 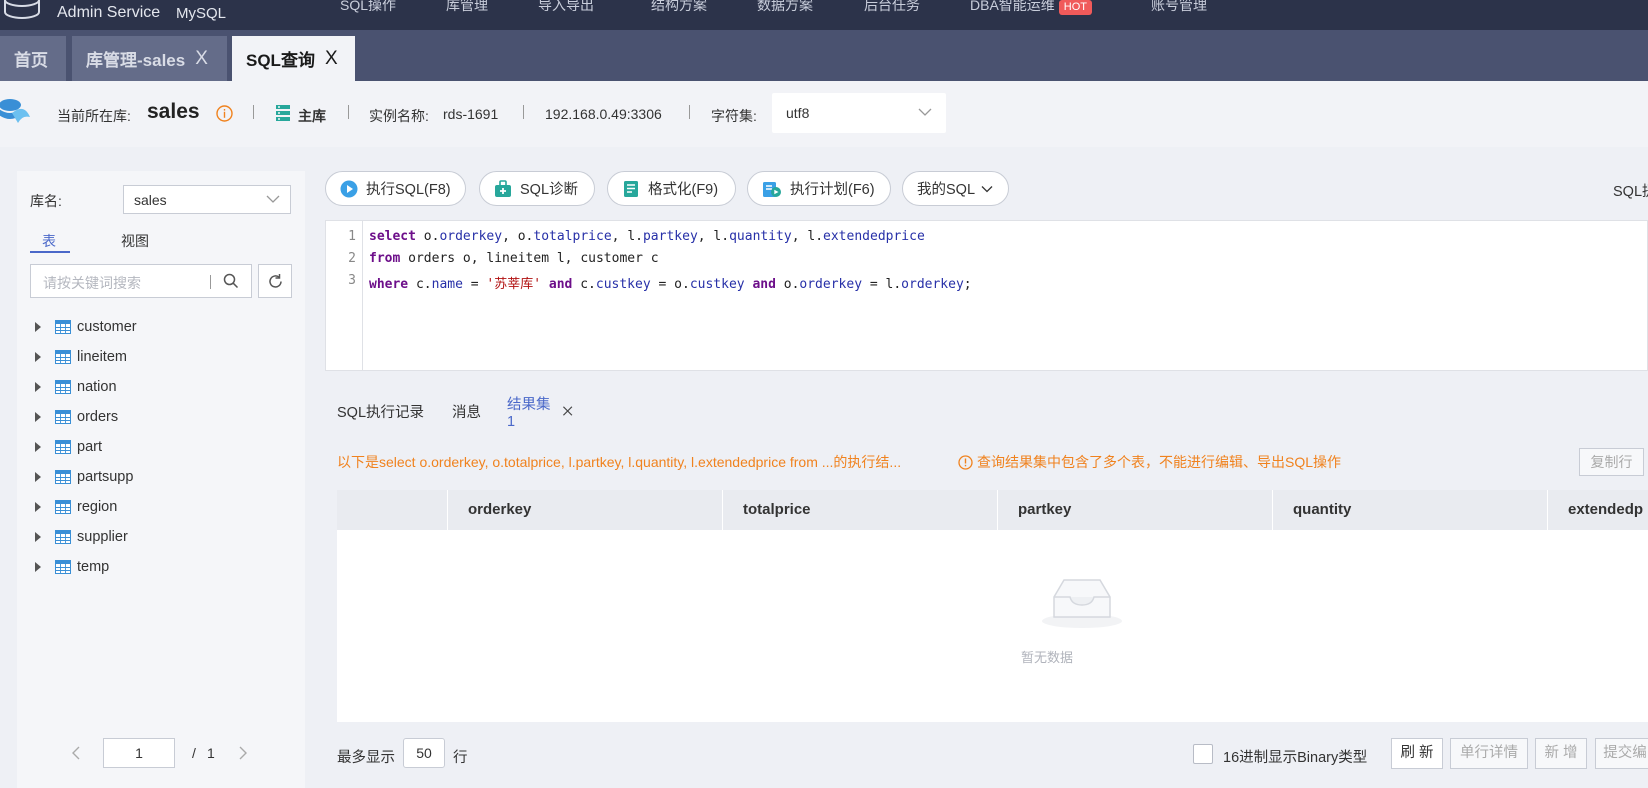 I want to click on table-search-input: 请按关键词搜索, so click(x=141, y=281).